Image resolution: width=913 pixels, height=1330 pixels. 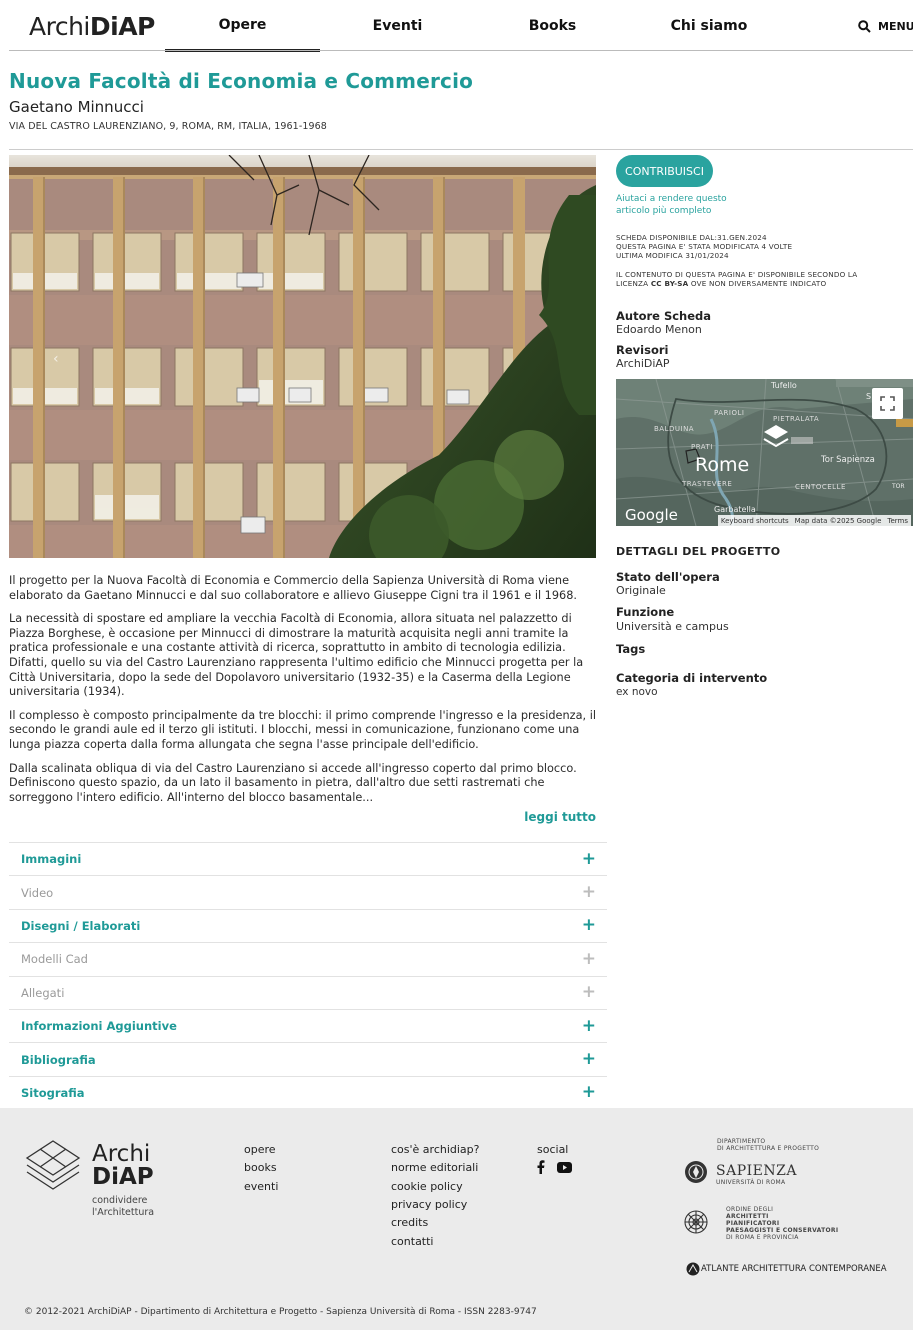 I want to click on function-label: Funzione, so click(x=645, y=612).